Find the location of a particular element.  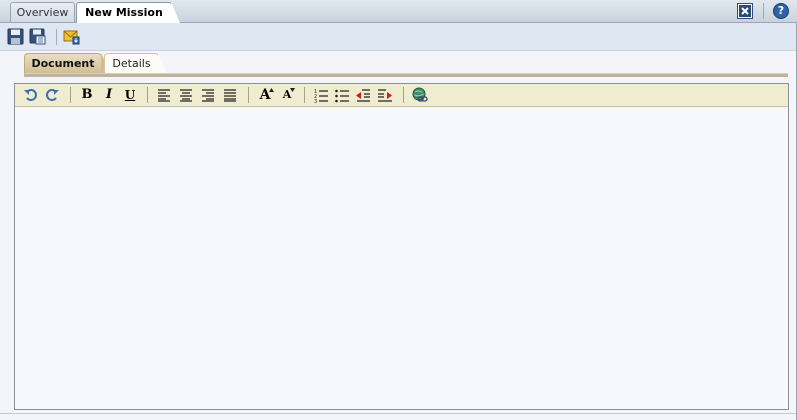

tab-underline is located at coordinates (406, 75).